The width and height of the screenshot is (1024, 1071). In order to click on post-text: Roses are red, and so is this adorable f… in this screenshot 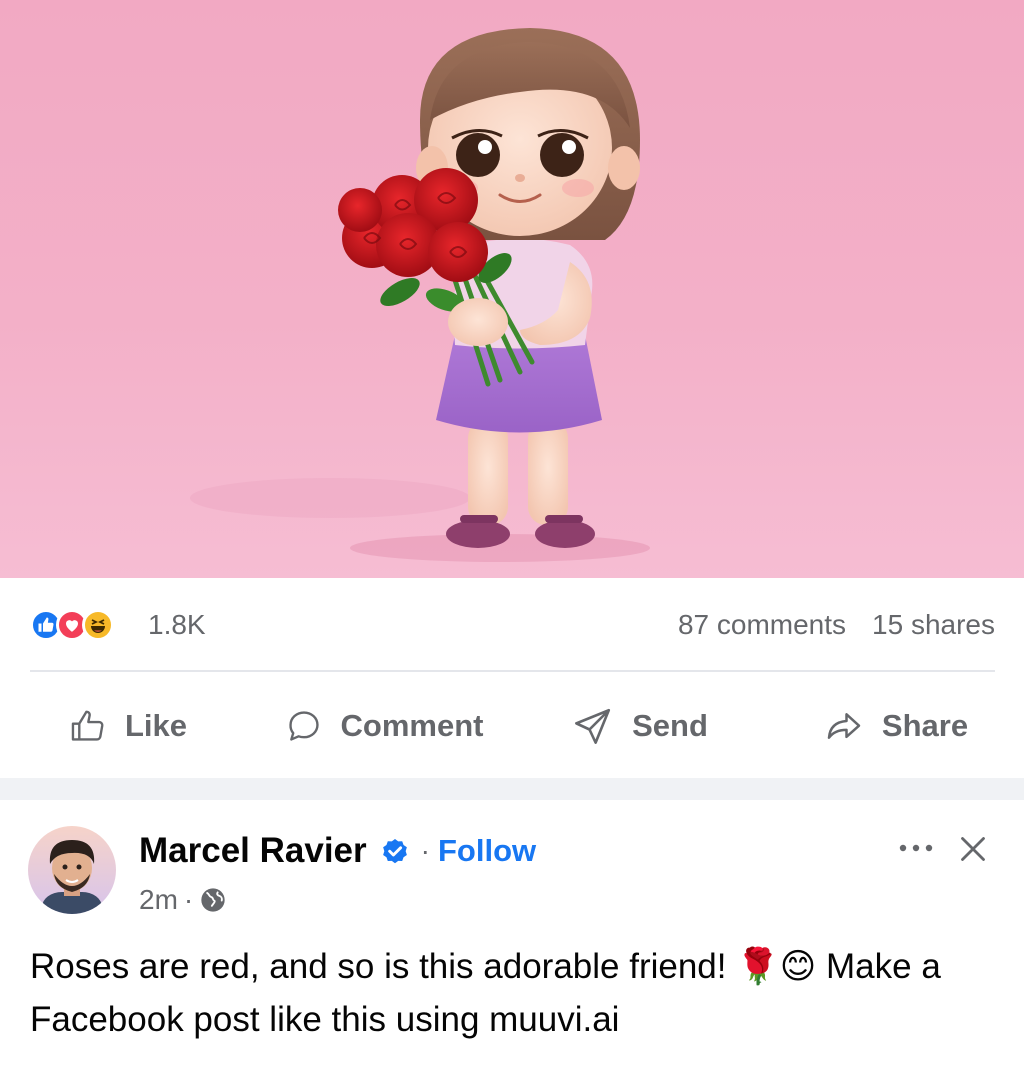, I will do `click(485, 993)`.